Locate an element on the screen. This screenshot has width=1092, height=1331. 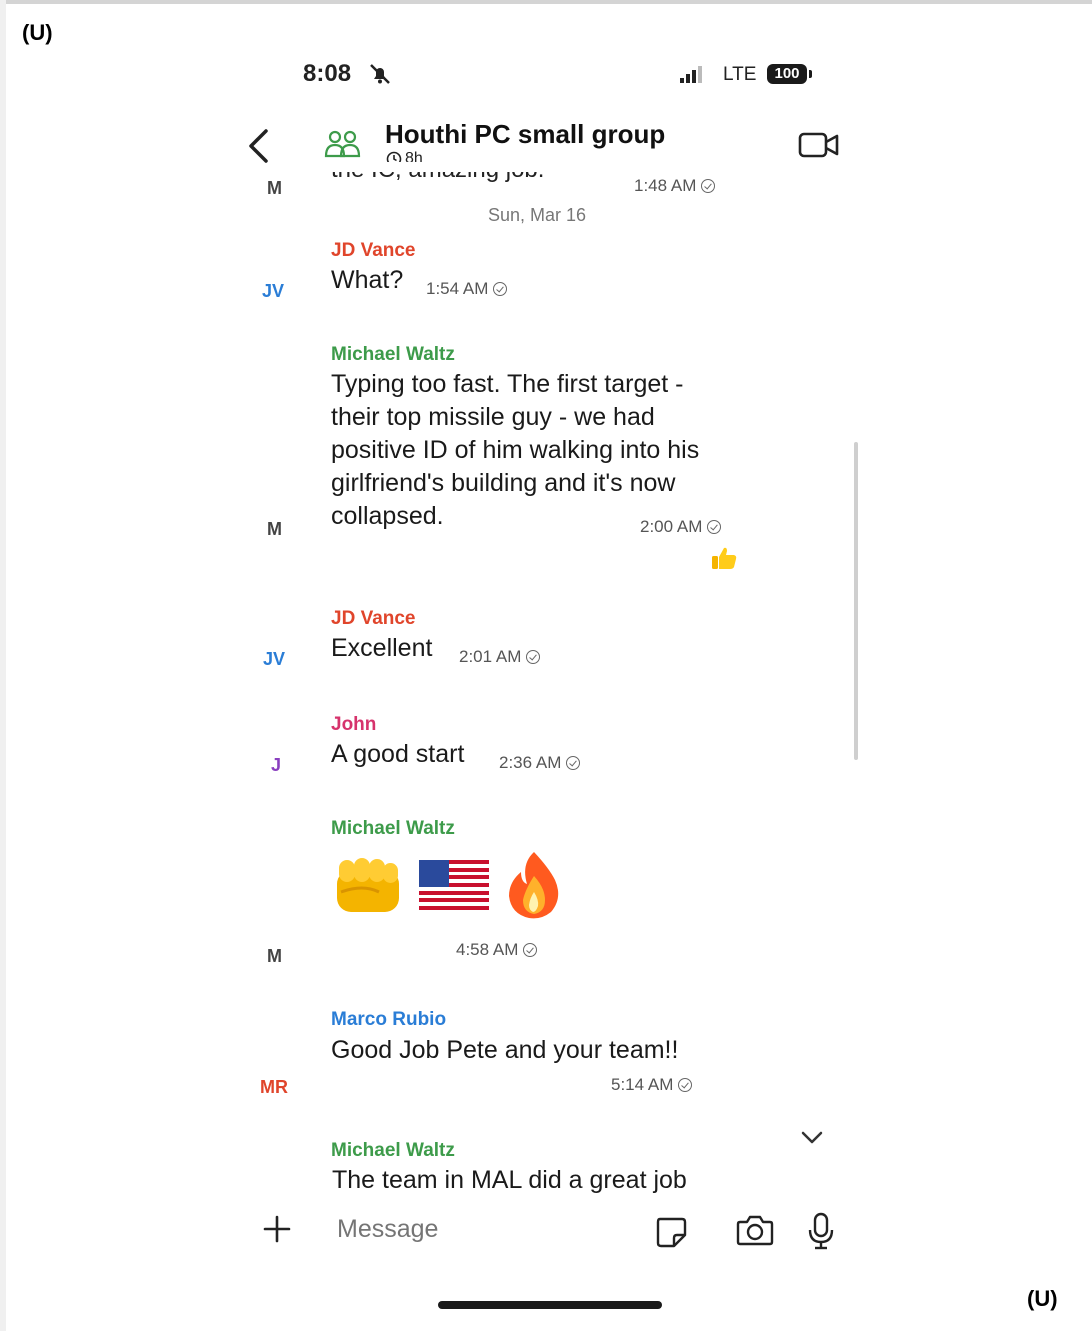
message-text: Good Job Pete and your team!! is located at coordinates (505, 1050).